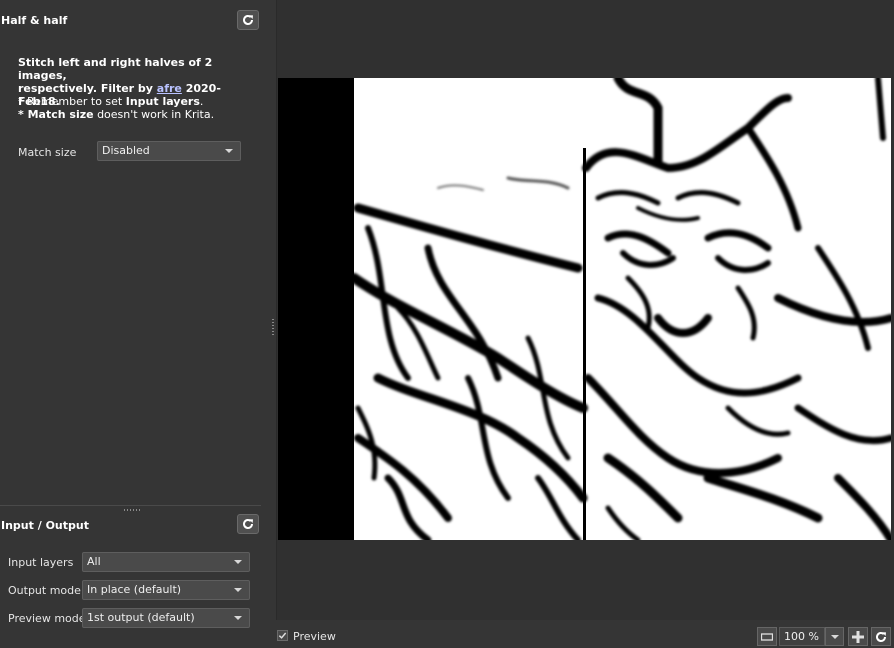 Image resolution: width=894 pixels, height=648 pixels. Describe the element at coordinates (201, 101) in the screenshot. I see `note1-suffix: .` at that location.